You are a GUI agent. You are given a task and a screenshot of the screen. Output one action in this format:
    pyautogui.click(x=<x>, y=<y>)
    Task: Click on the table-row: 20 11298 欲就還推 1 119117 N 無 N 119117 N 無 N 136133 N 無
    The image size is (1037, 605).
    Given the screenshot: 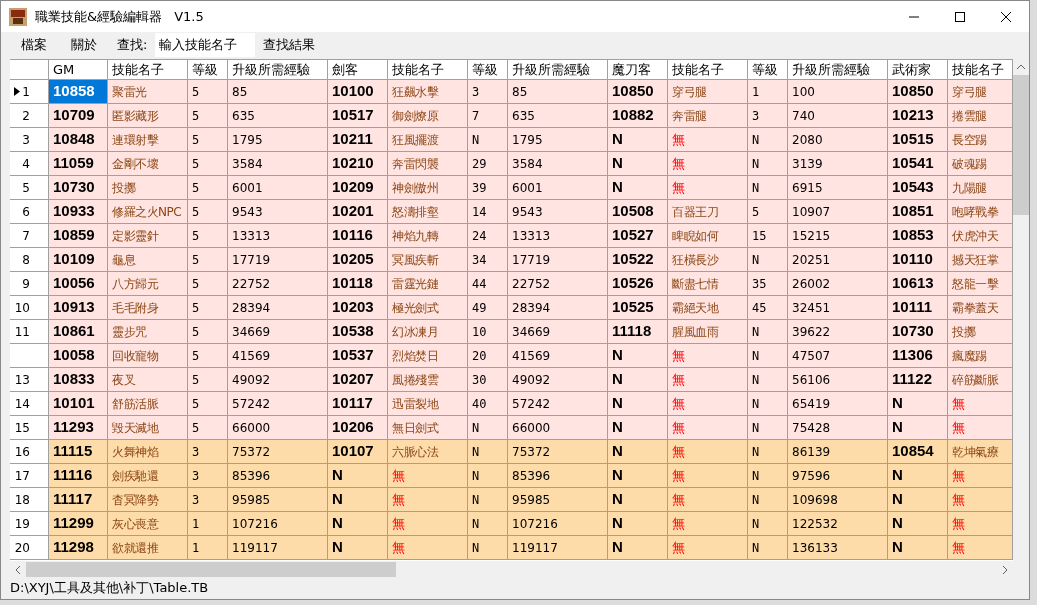 What is the action you would take?
    pyautogui.click(x=511, y=548)
    